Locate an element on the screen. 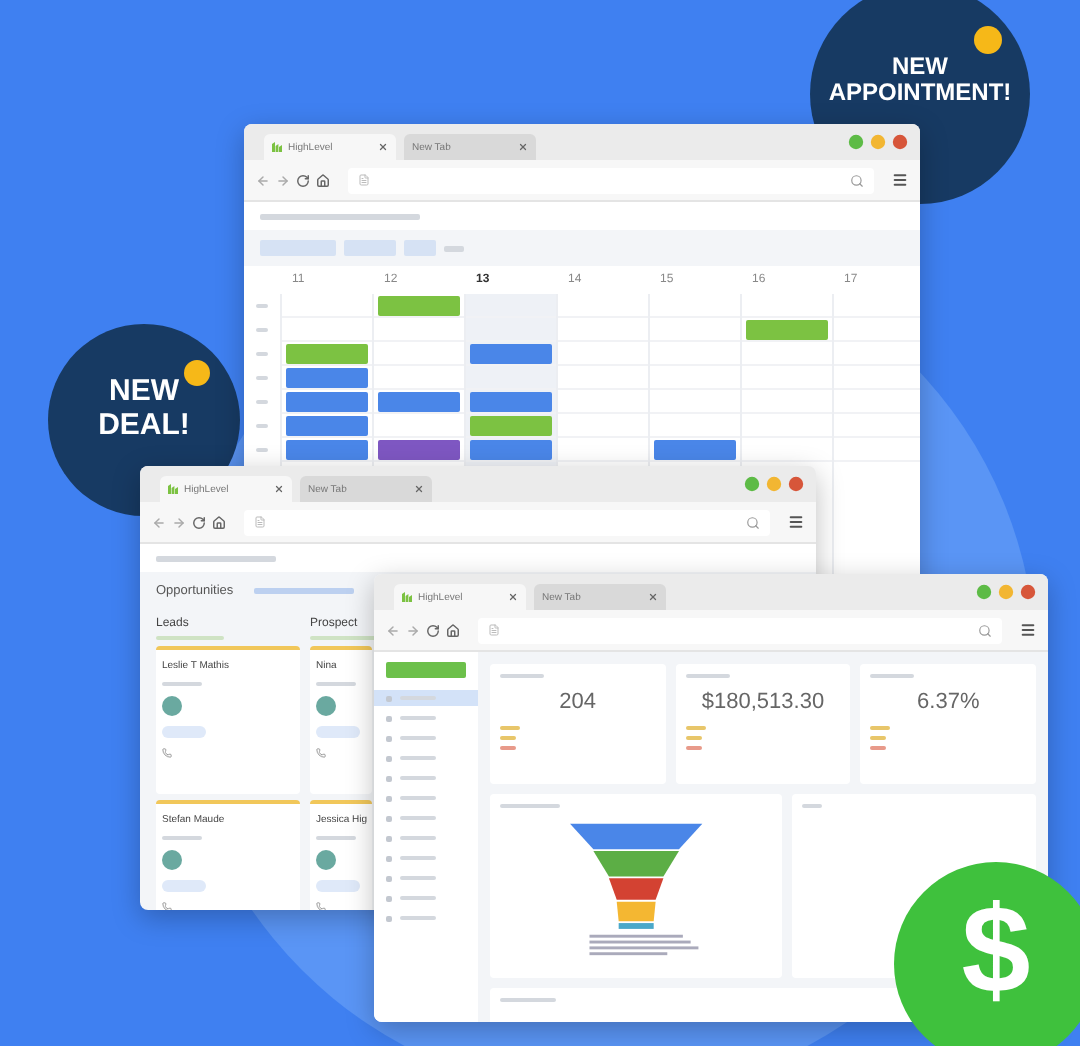 The width and height of the screenshot is (1080, 1046). dollar-badge: $ is located at coordinates (987, 954).